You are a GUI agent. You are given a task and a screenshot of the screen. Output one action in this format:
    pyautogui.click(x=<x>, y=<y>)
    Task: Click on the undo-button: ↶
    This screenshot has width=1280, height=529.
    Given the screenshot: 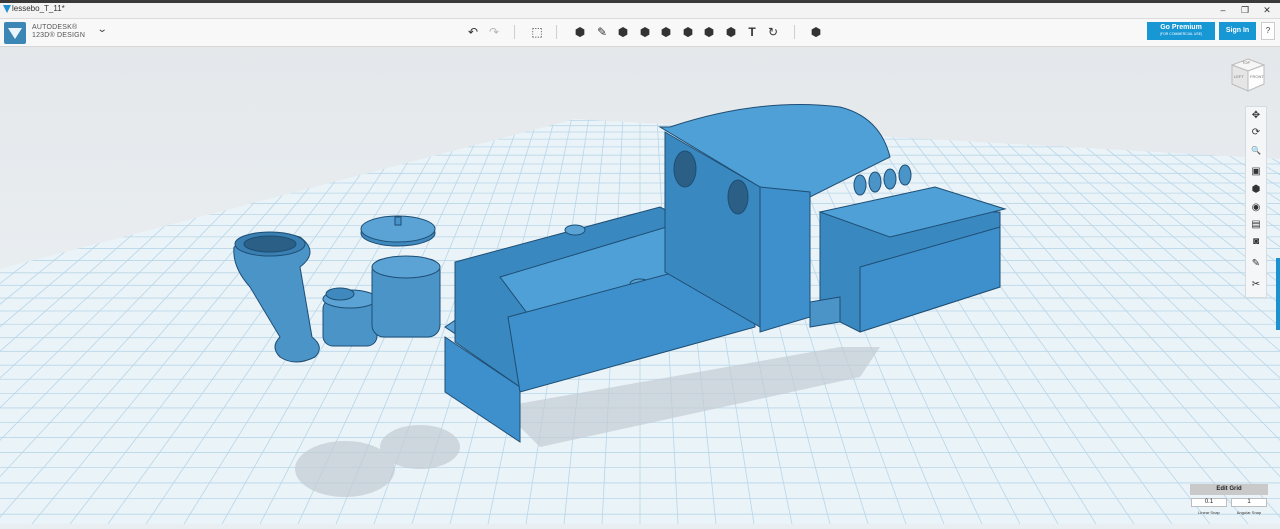 What is the action you would take?
    pyautogui.click(x=473, y=32)
    